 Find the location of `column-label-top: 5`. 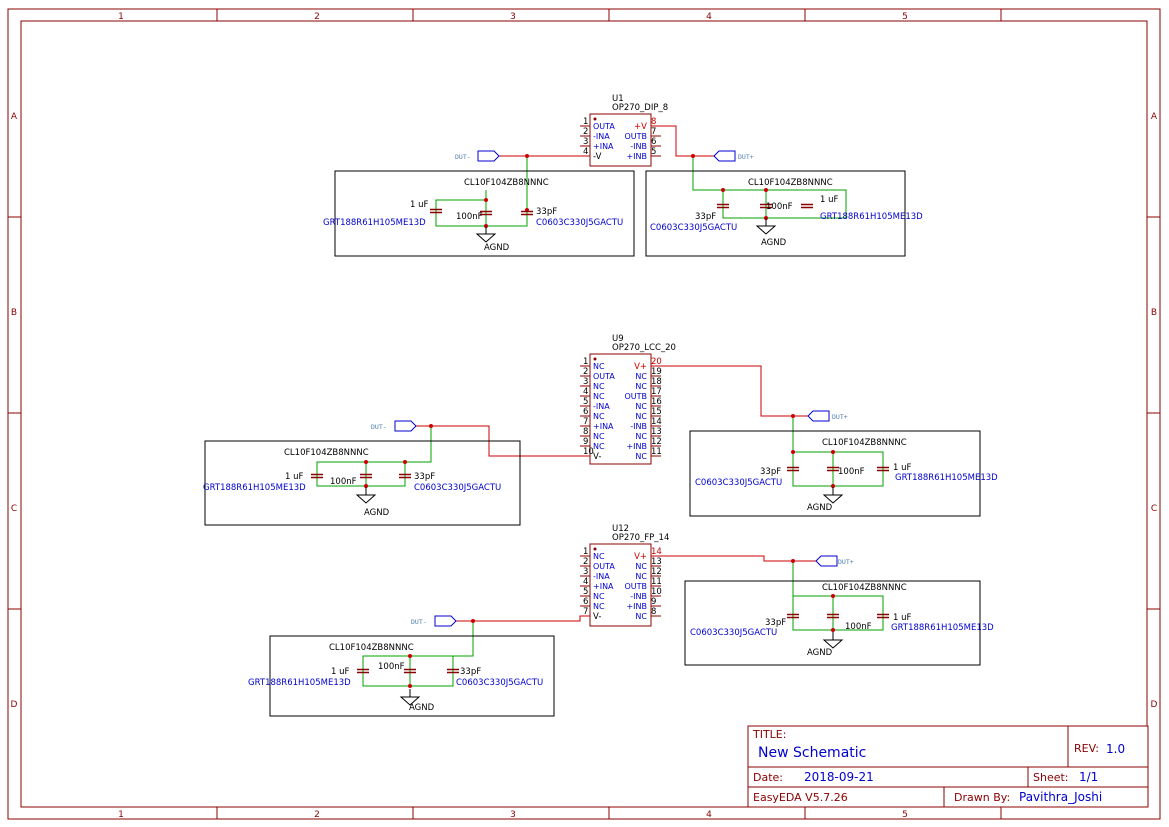

column-label-top: 5 is located at coordinates (905, 17).